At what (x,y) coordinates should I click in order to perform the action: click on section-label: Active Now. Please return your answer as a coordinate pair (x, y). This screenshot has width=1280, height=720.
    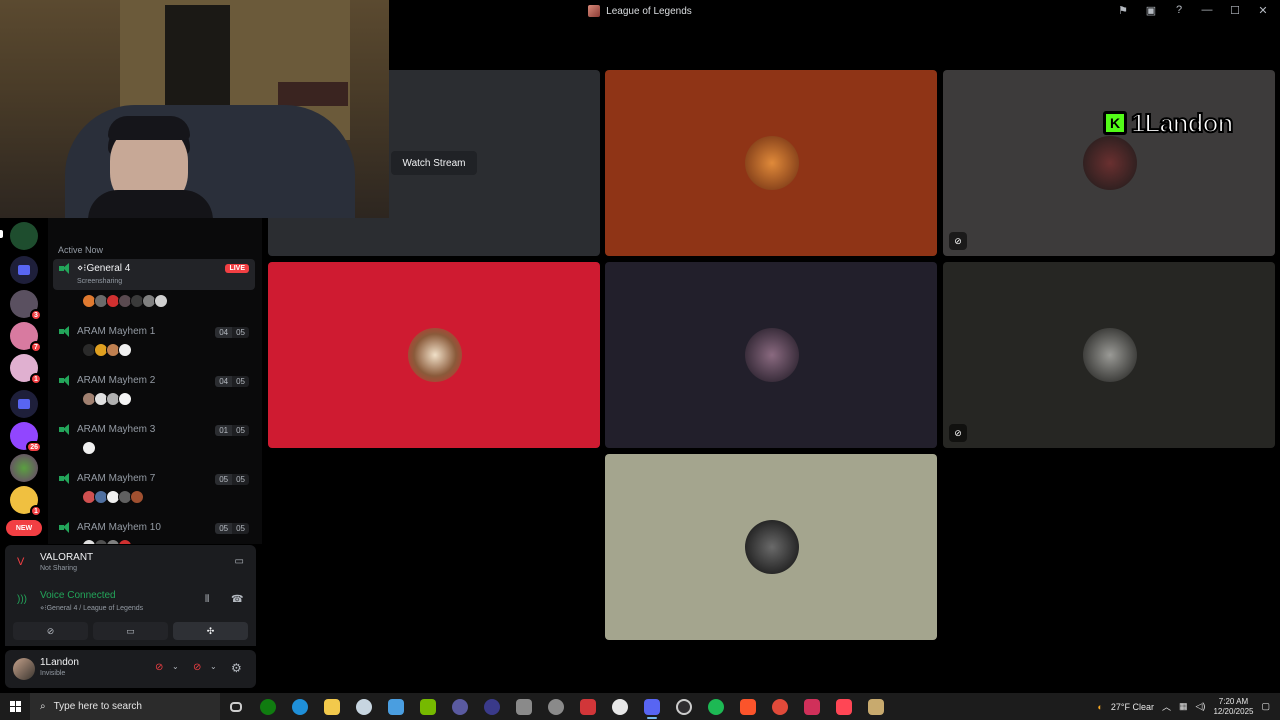
    Looking at the image, I should click on (81, 250).